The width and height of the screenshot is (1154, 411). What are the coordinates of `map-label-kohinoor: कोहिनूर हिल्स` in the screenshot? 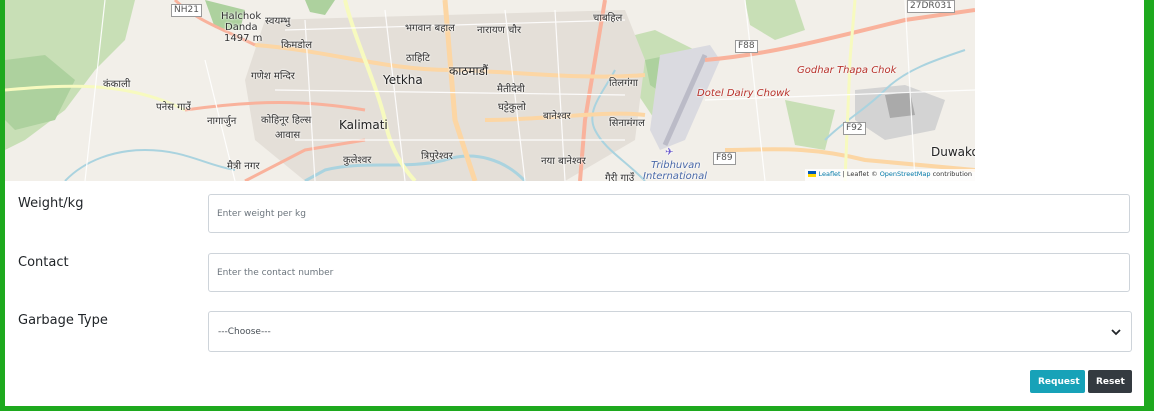 It's located at (286, 120).